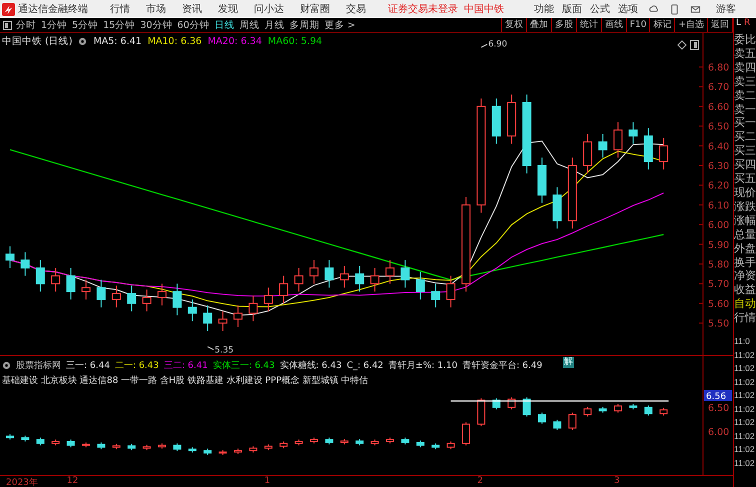  Describe the element at coordinates (745, 137) in the screenshot. I see `quote-field-label: 买二` at that location.